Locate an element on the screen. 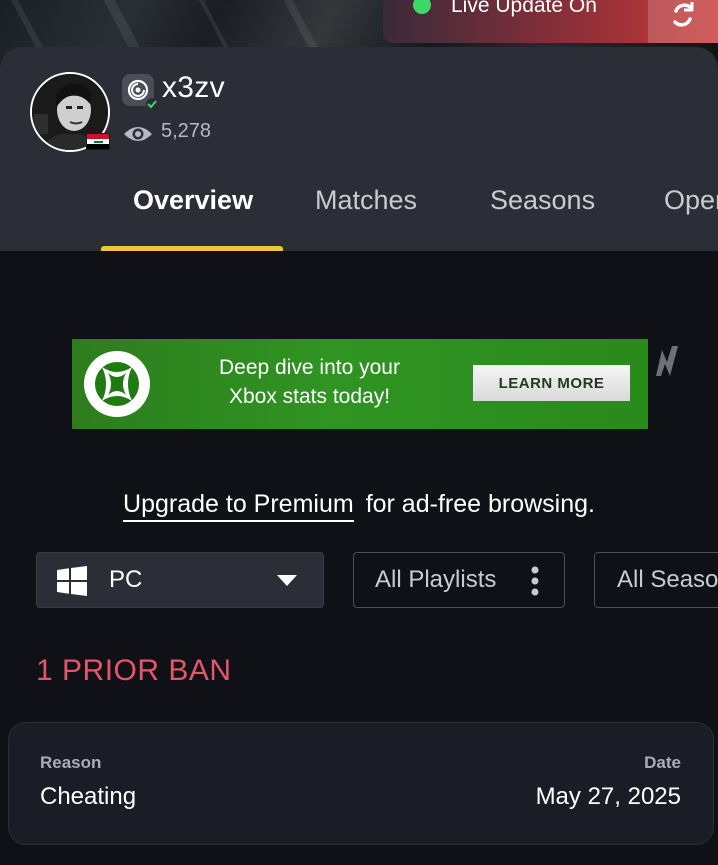 The height and width of the screenshot is (865, 718). active-tab-indicator is located at coordinates (192, 248).